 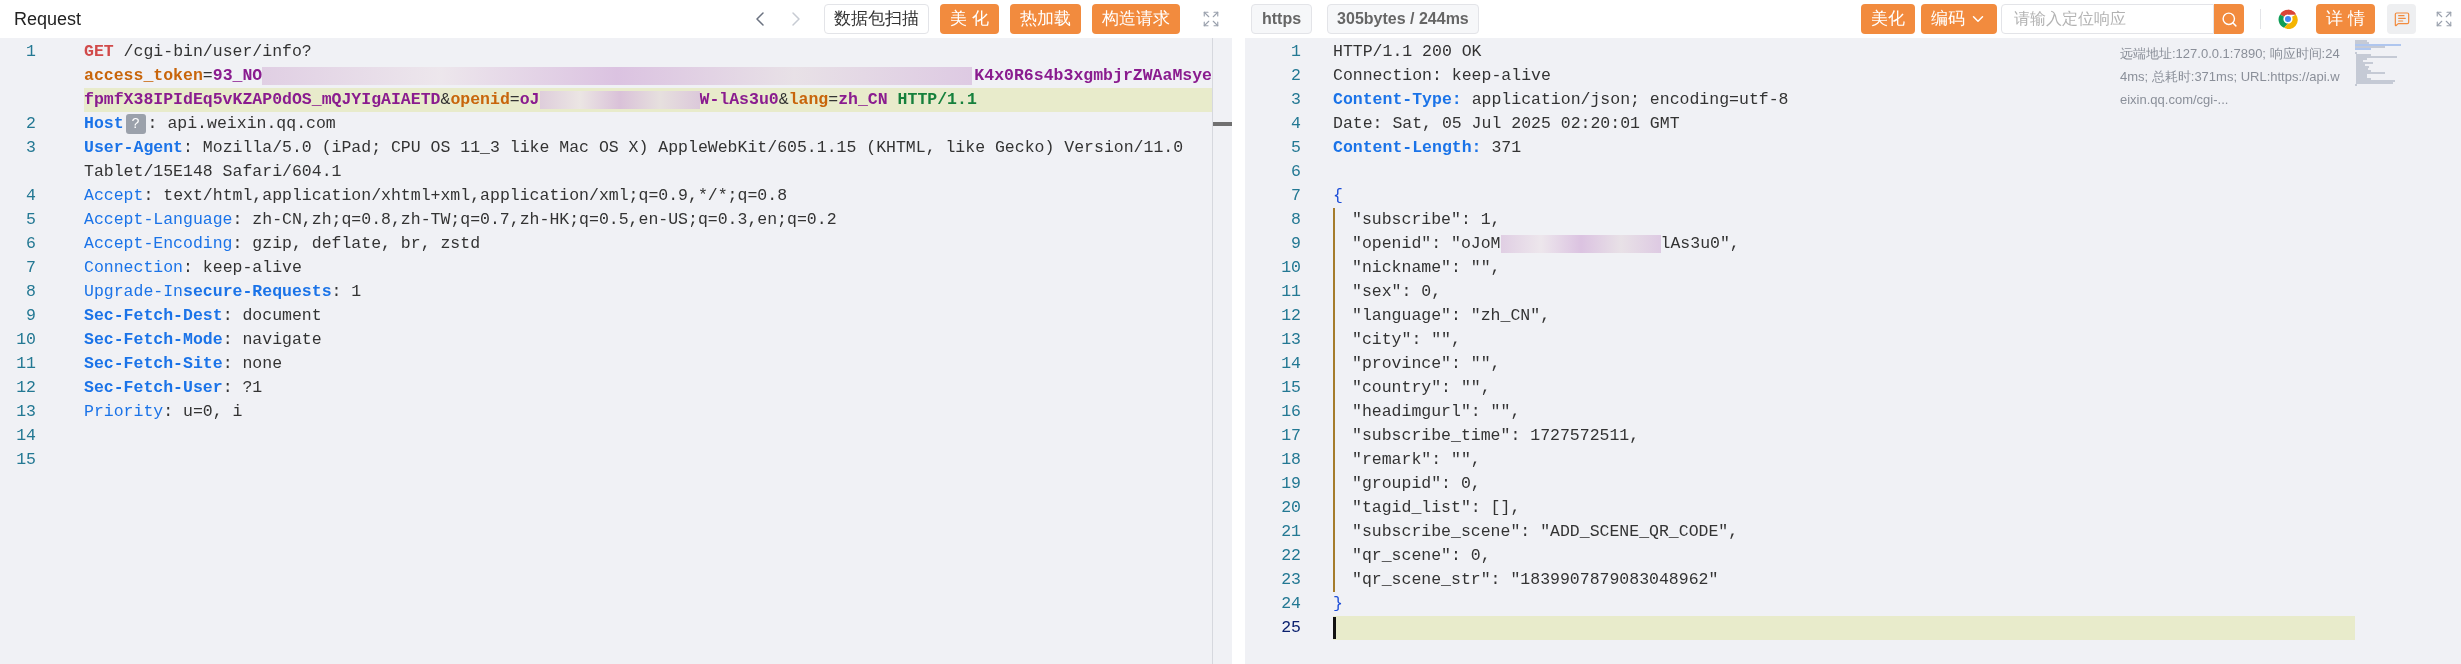 I want to click on panel-title: Request, so click(x=48, y=19).